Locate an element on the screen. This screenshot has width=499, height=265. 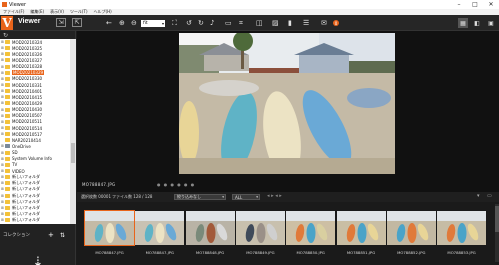
tree-item-label: MOD20210327 is located at coordinates (27, 60).